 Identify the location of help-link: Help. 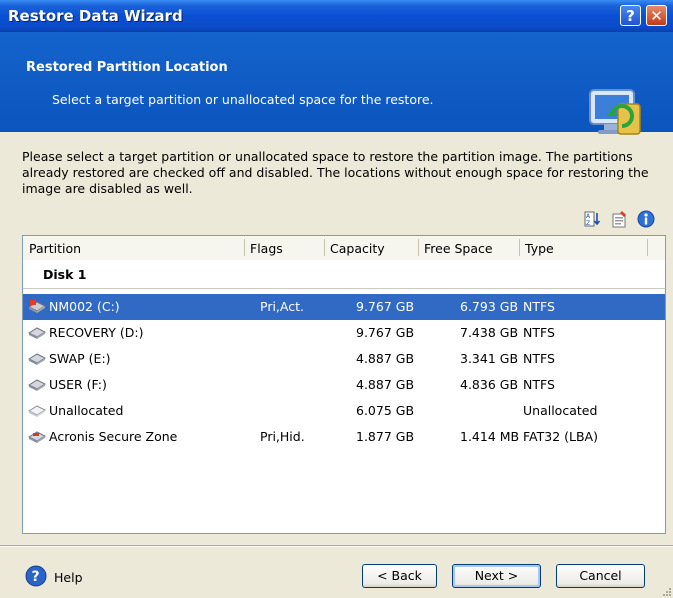
(68, 577).